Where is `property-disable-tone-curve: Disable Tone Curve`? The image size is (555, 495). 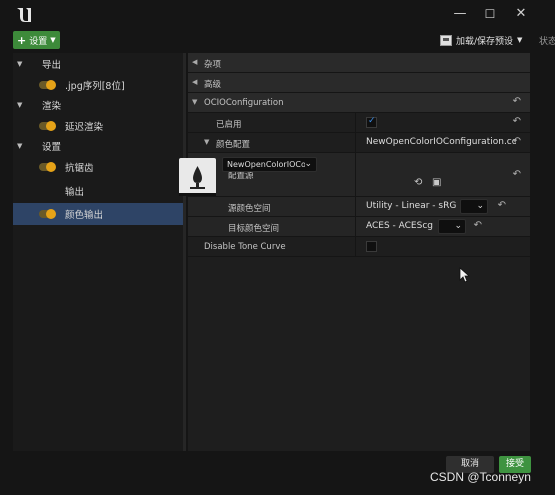
property-disable-tone-curve: Disable Tone Curve is located at coordinates (359, 247).